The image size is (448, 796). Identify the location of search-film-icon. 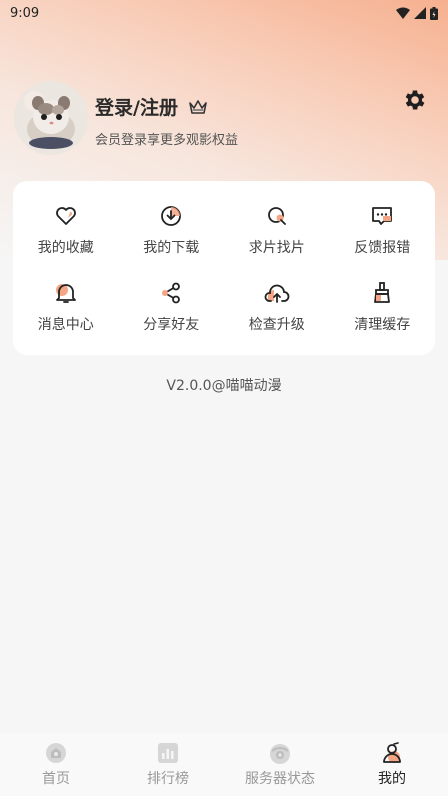
(276, 215).